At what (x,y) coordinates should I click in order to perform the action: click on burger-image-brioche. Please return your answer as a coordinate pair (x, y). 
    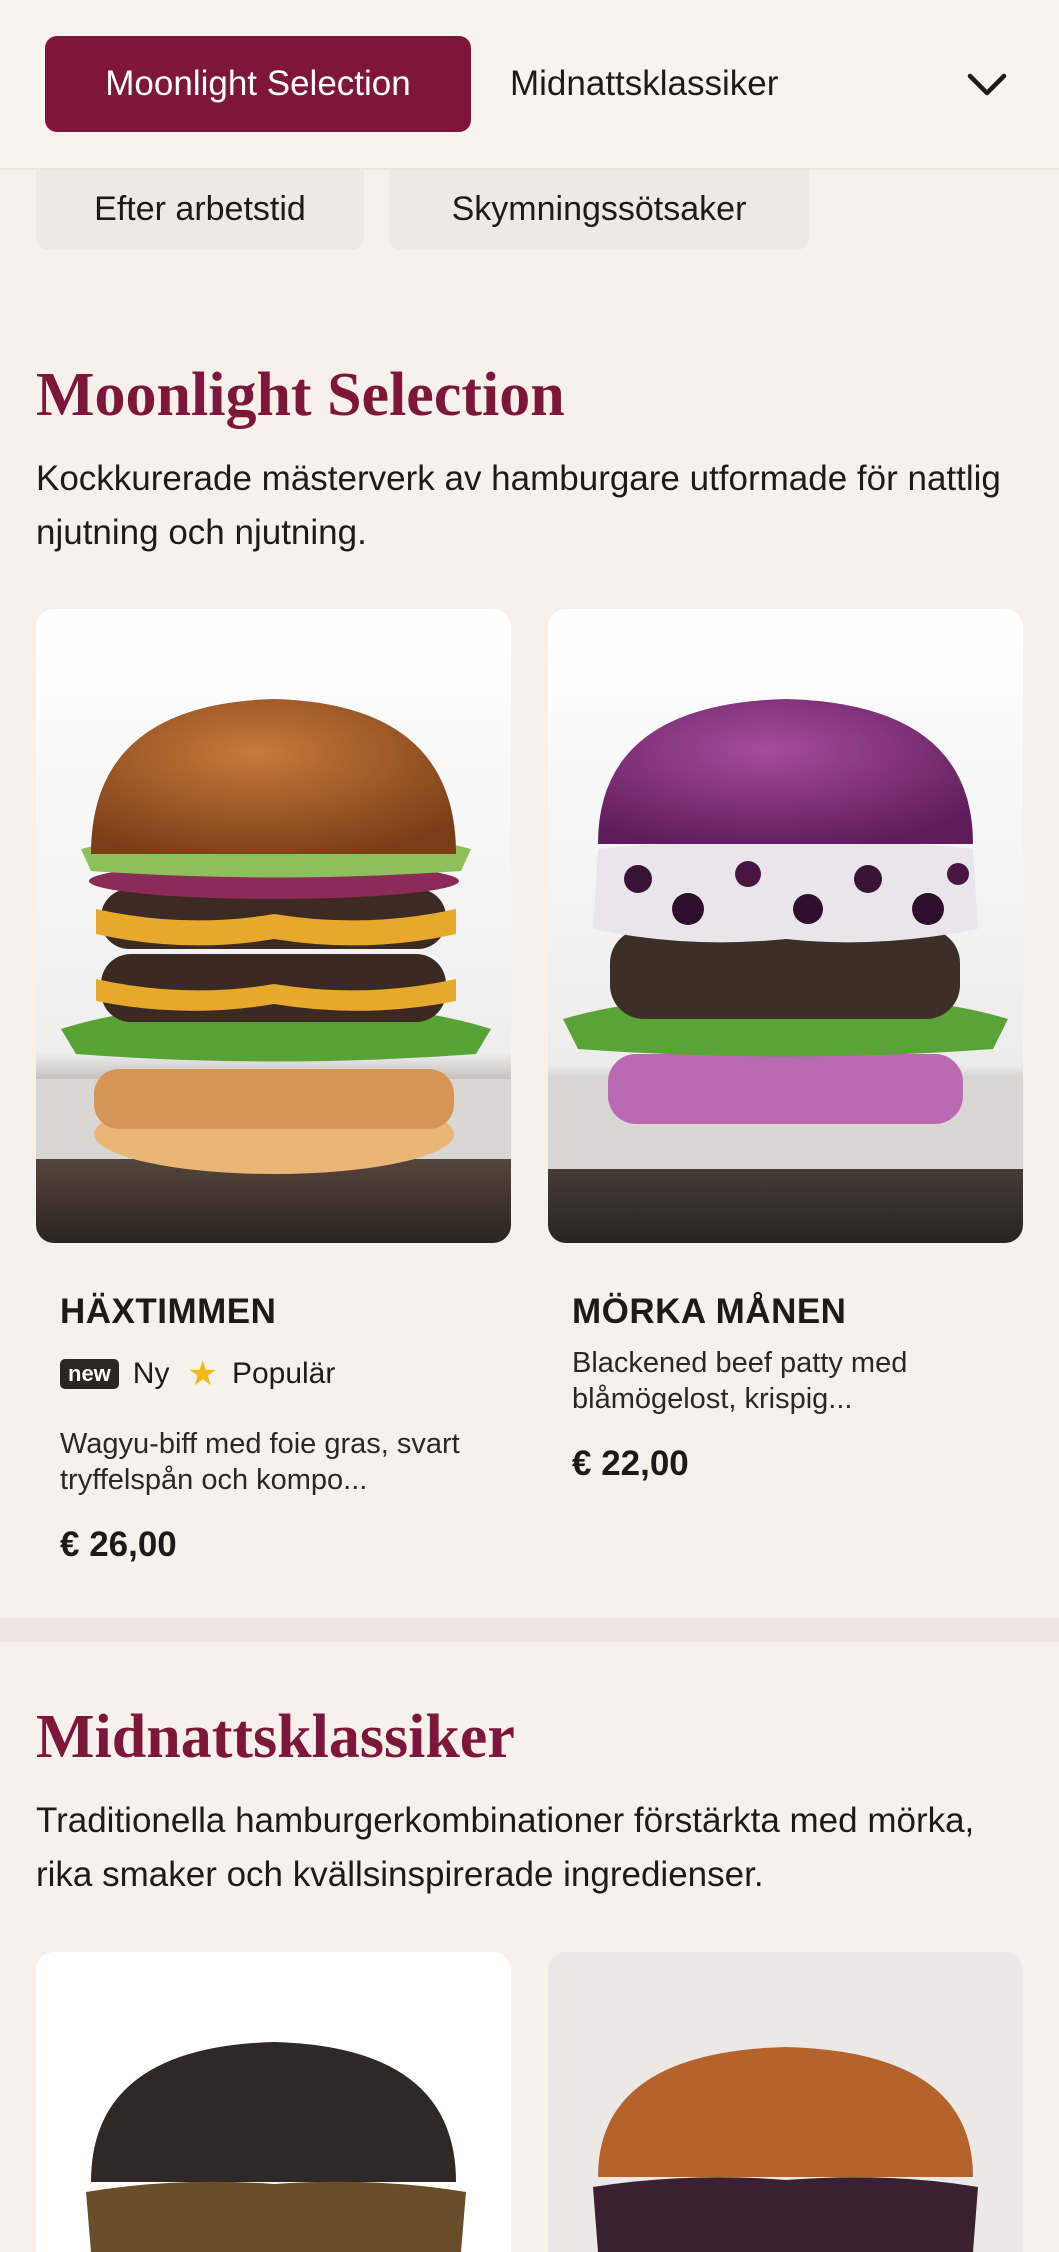
    Looking at the image, I should click on (785, 2102).